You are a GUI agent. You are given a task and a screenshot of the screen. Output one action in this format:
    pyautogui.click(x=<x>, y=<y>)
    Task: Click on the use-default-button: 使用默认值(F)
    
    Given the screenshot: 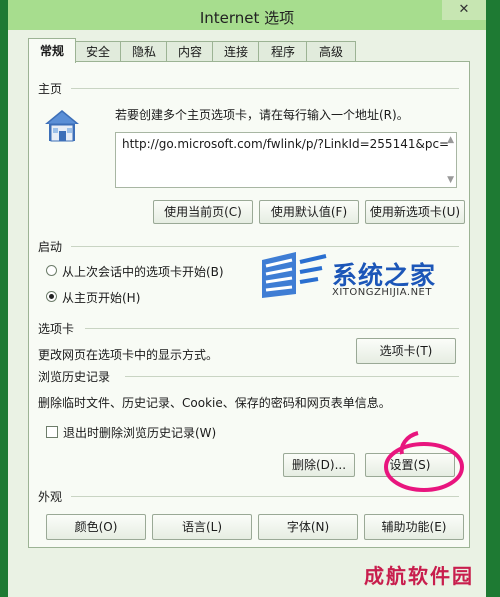 What is the action you would take?
    pyautogui.click(x=309, y=212)
    